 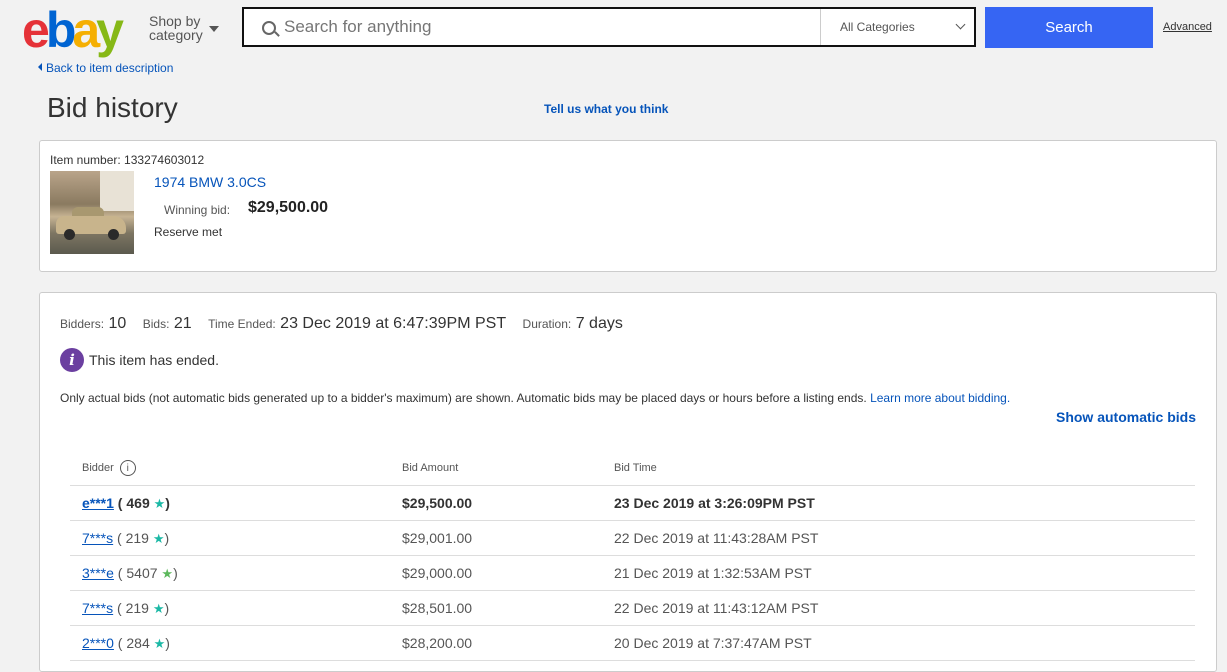 I want to click on bidder-cell: e***1 ( 469 ★), so click(x=230, y=503).